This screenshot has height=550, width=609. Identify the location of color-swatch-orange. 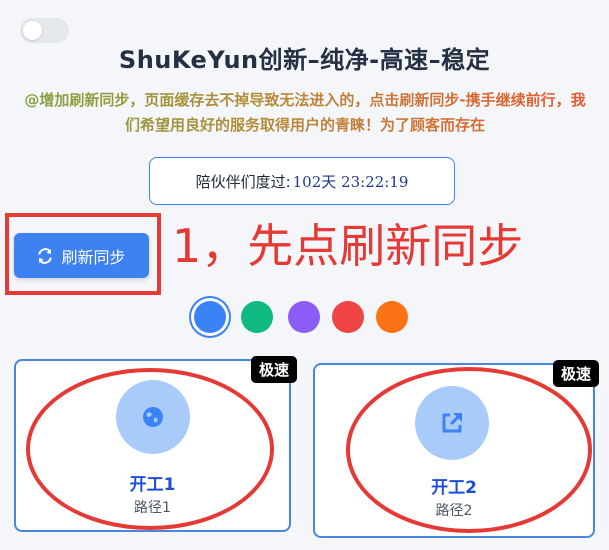
(392, 317).